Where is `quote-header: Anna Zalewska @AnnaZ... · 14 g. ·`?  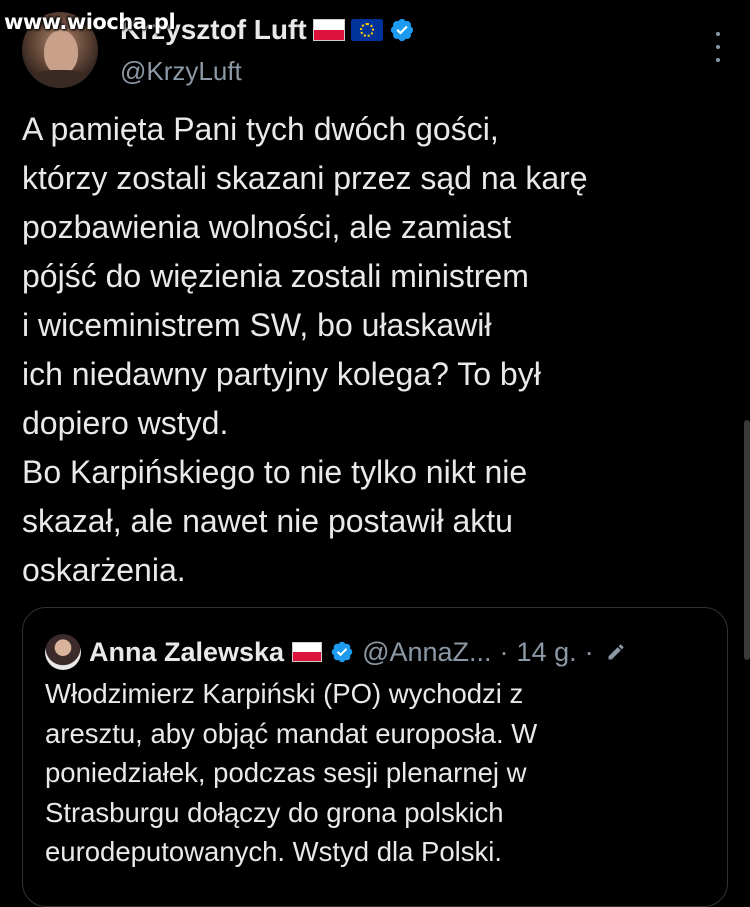 quote-header: Anna Zalewska @AnnaZ... · 14 g. · is located at coordinates (335, 652).